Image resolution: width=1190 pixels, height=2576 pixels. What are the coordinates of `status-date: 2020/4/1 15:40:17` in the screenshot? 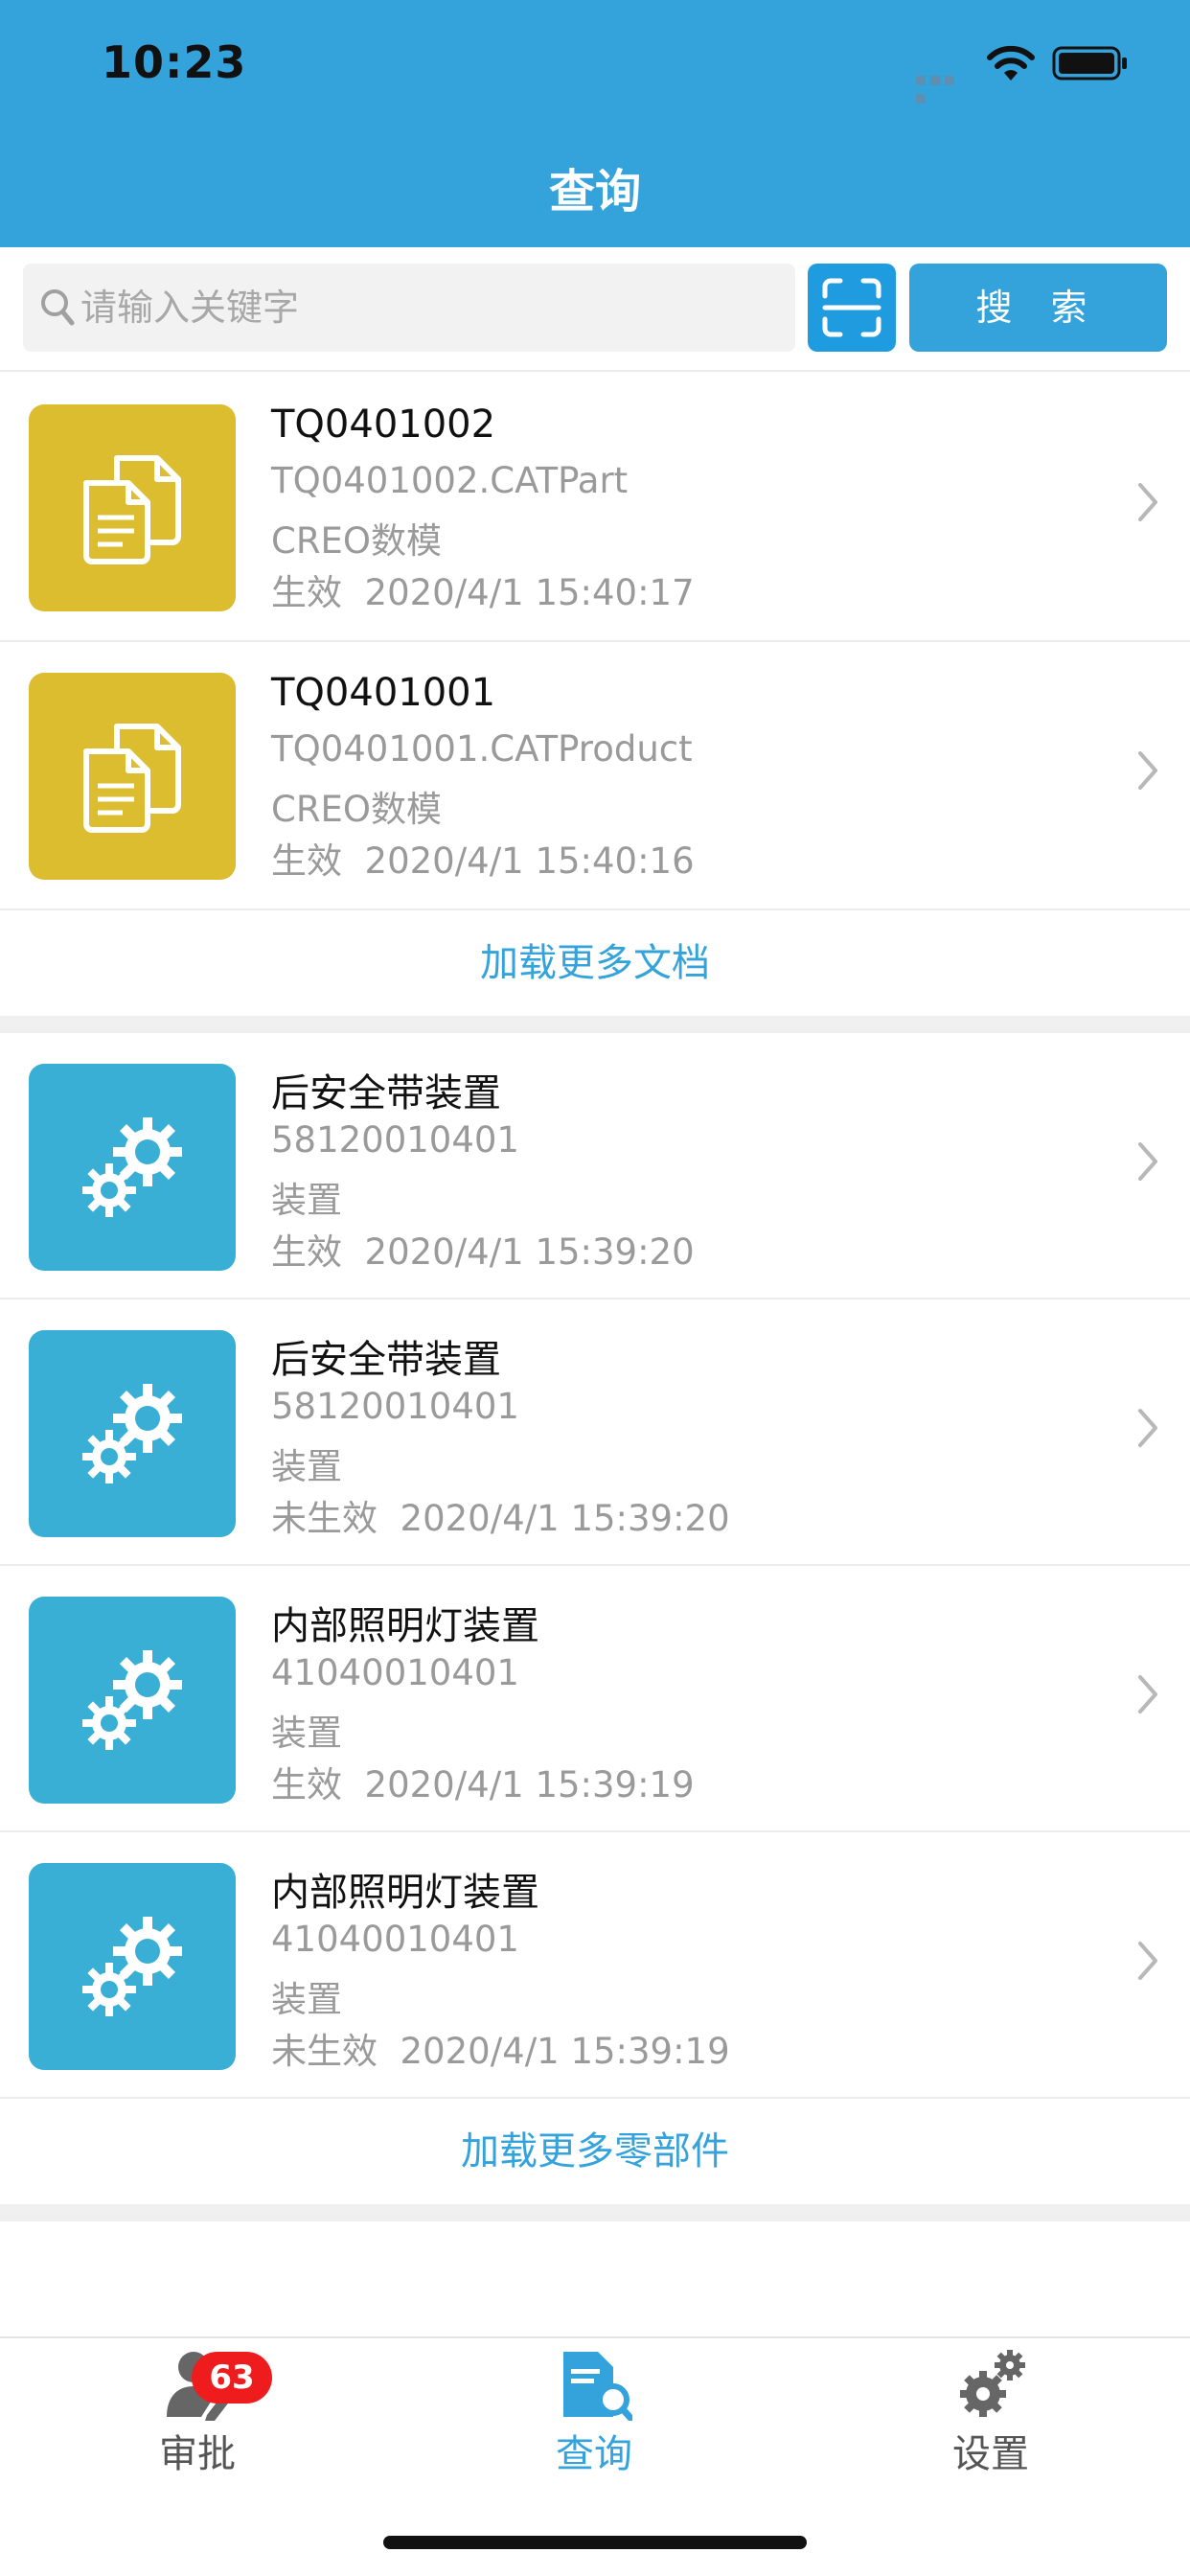 It's located at (529, 592).